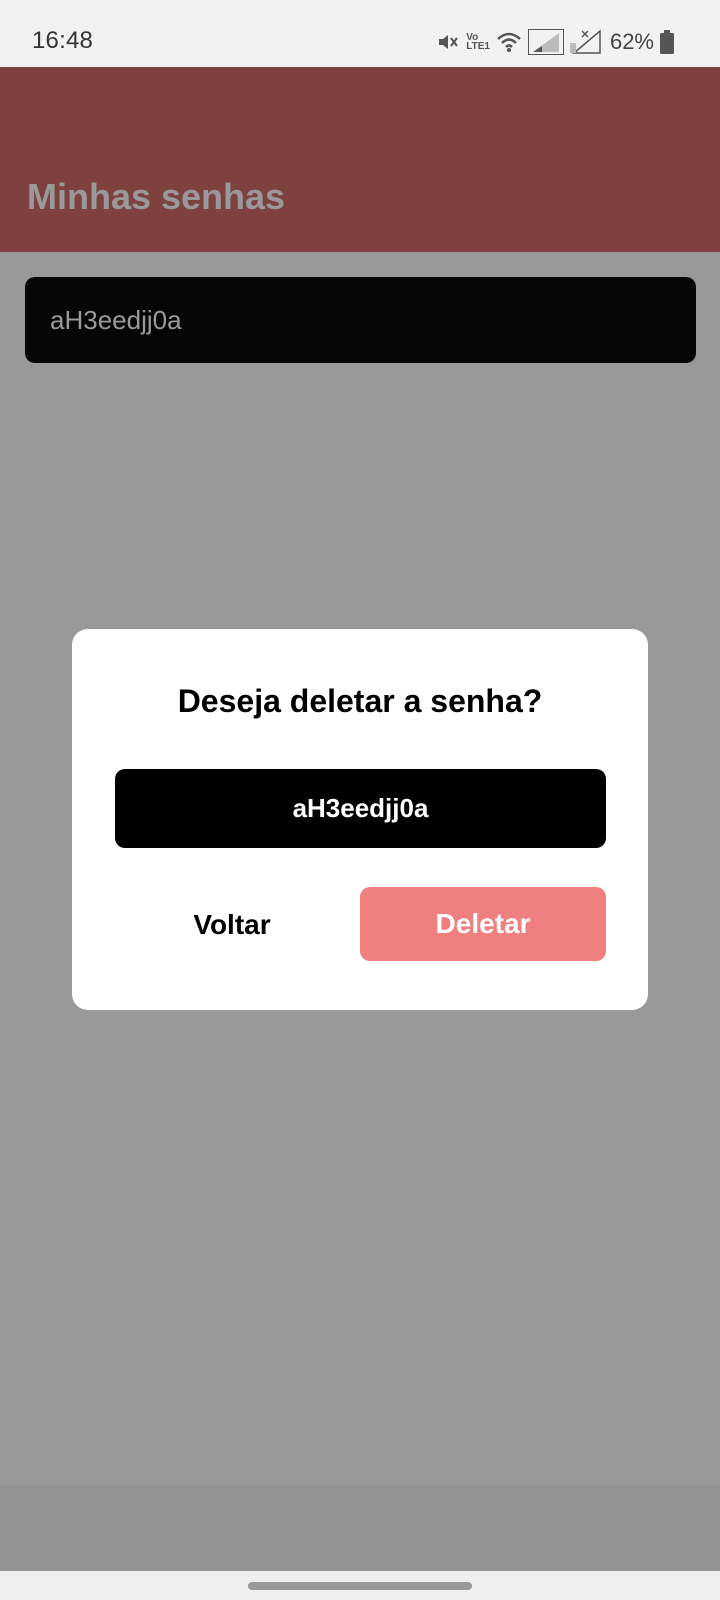  Describe the element at coordinates (667, 42) in the screenshot. I see `battery-icon` at that location.